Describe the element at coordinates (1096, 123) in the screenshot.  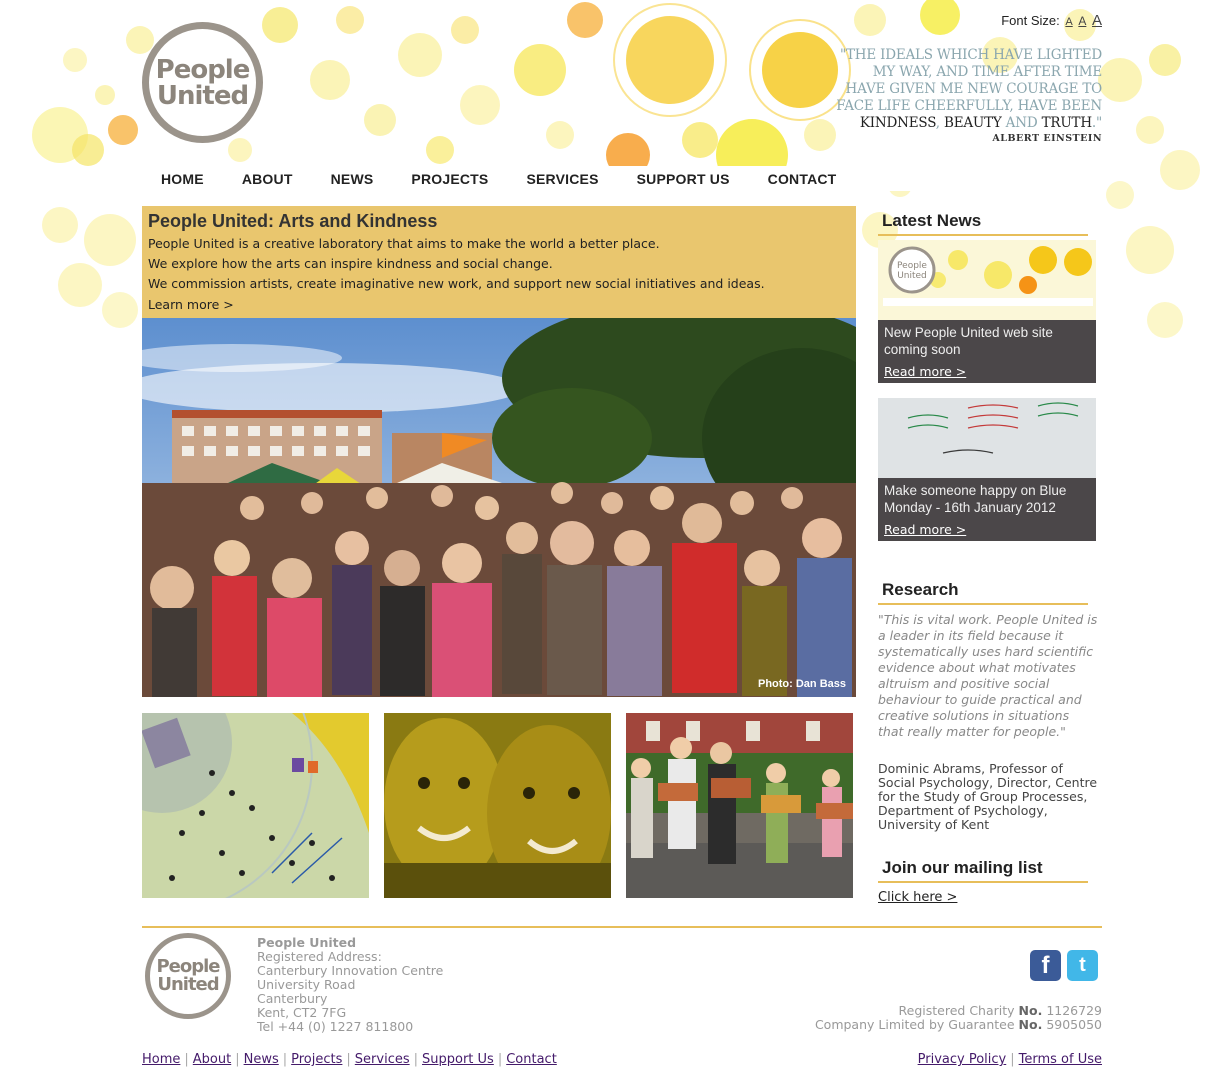
I see `quote-end: ."` at that location.